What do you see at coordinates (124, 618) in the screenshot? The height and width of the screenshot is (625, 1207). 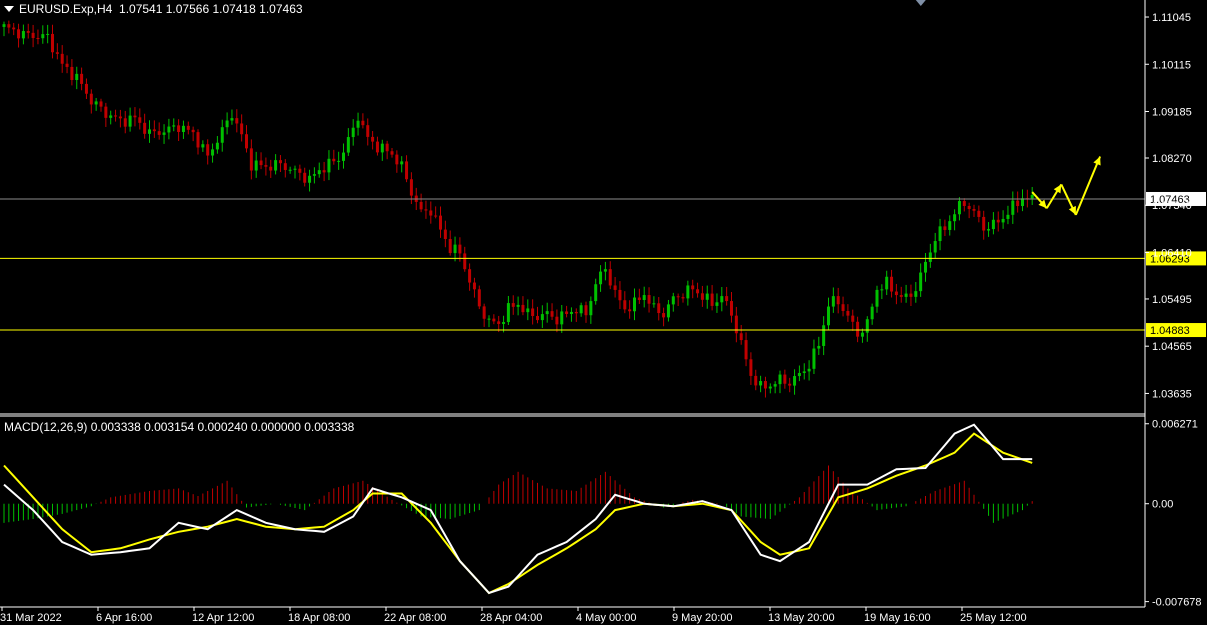 I see `time-tick-label: 6 Apr 16:00` at bounding box center [124, 618].